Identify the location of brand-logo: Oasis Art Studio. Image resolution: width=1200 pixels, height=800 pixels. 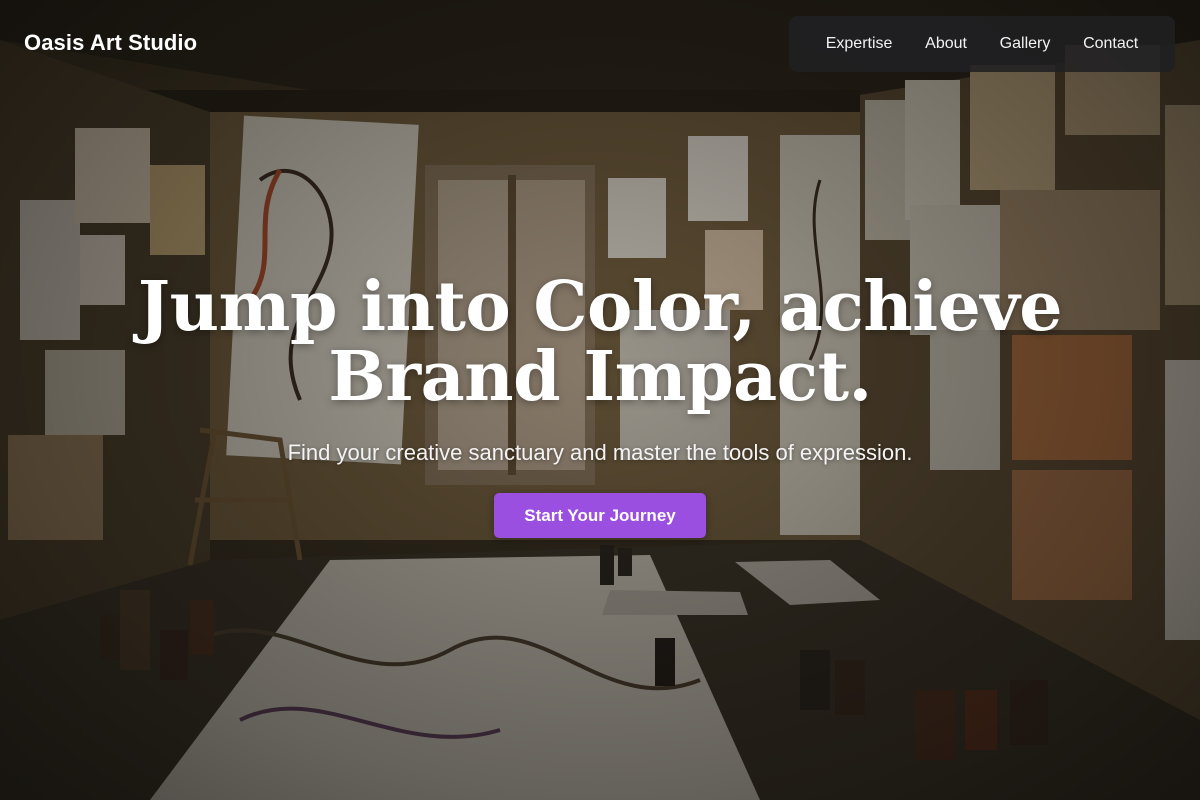
(110, 43).